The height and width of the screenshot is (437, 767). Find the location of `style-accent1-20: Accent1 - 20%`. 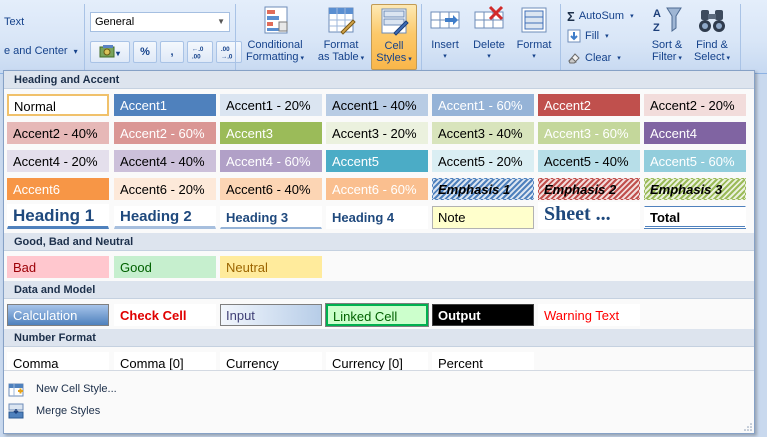

style-accent1-20: Accent1 - 20% is located at coordinates (271, 105).